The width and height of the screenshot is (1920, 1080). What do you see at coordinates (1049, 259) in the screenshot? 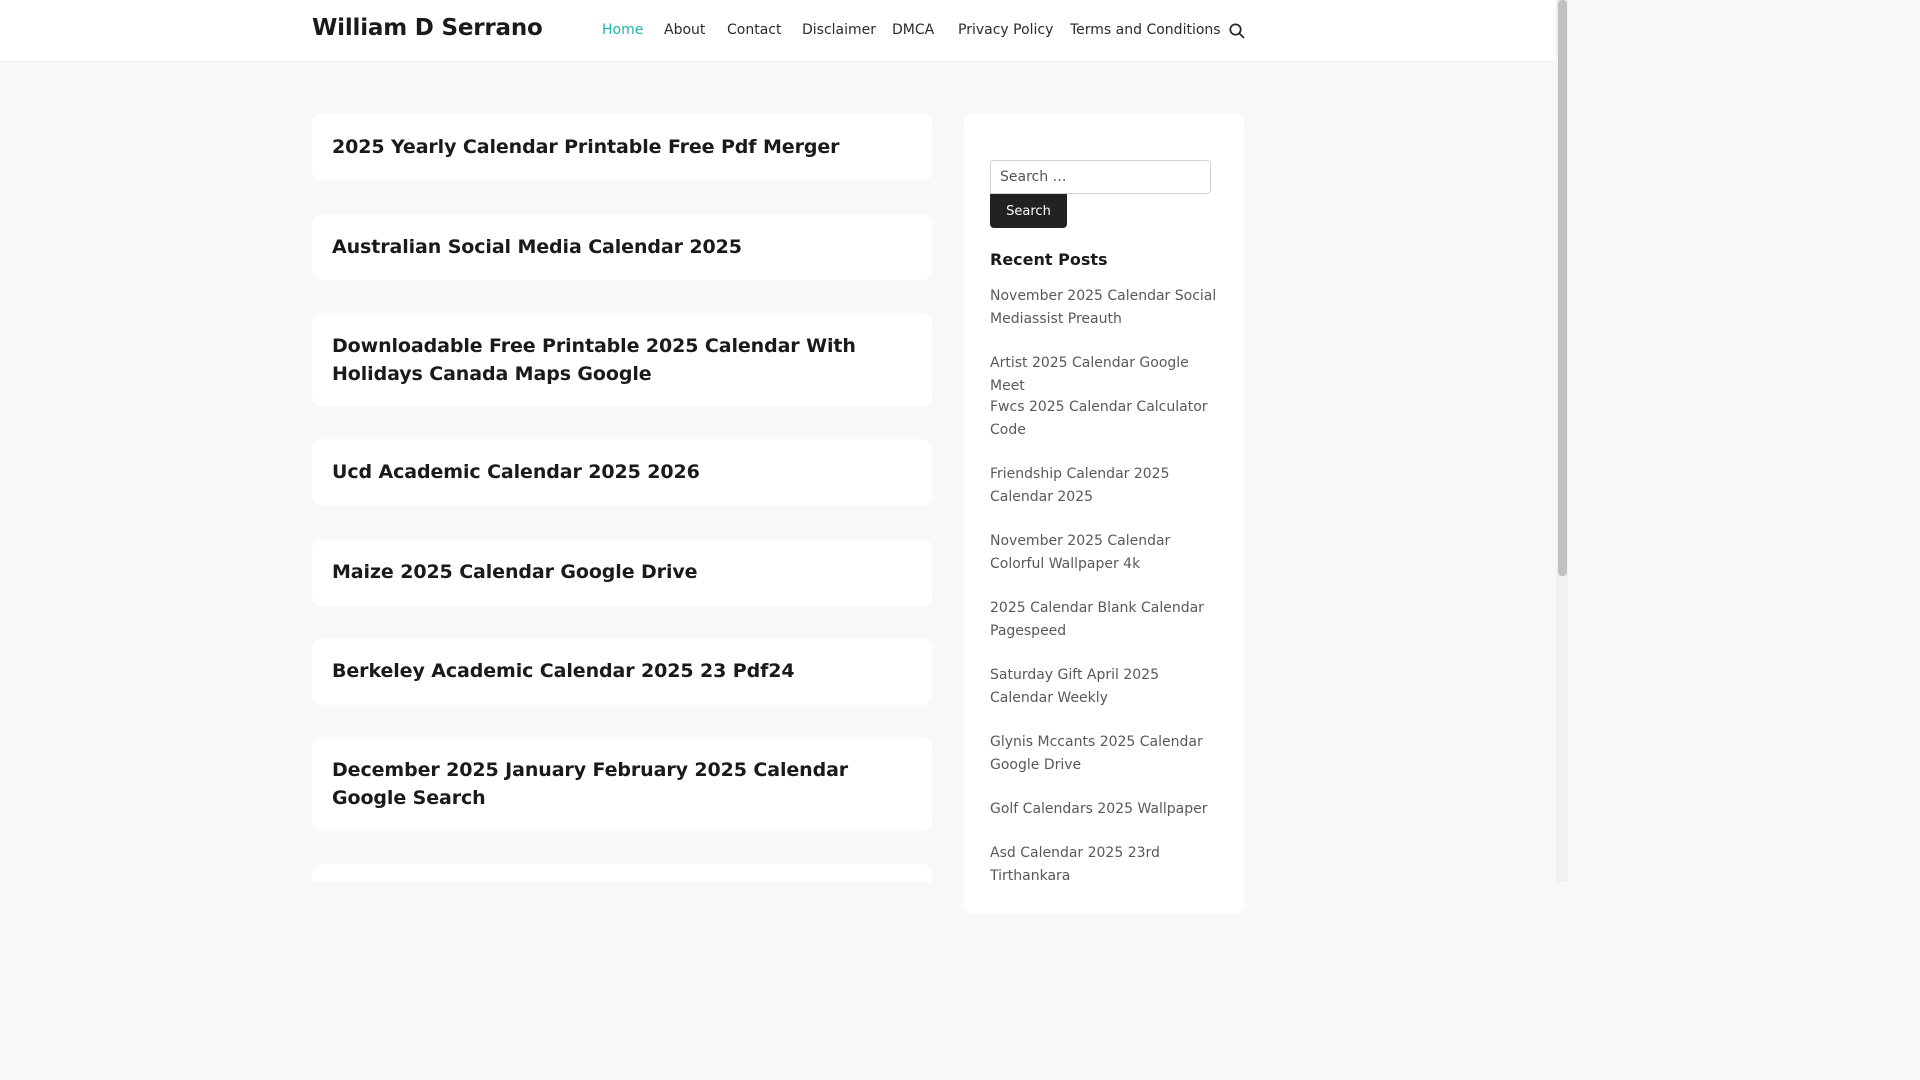
I see `recent-posts-title: Recent Posts` at bounding box center [1049, 259].